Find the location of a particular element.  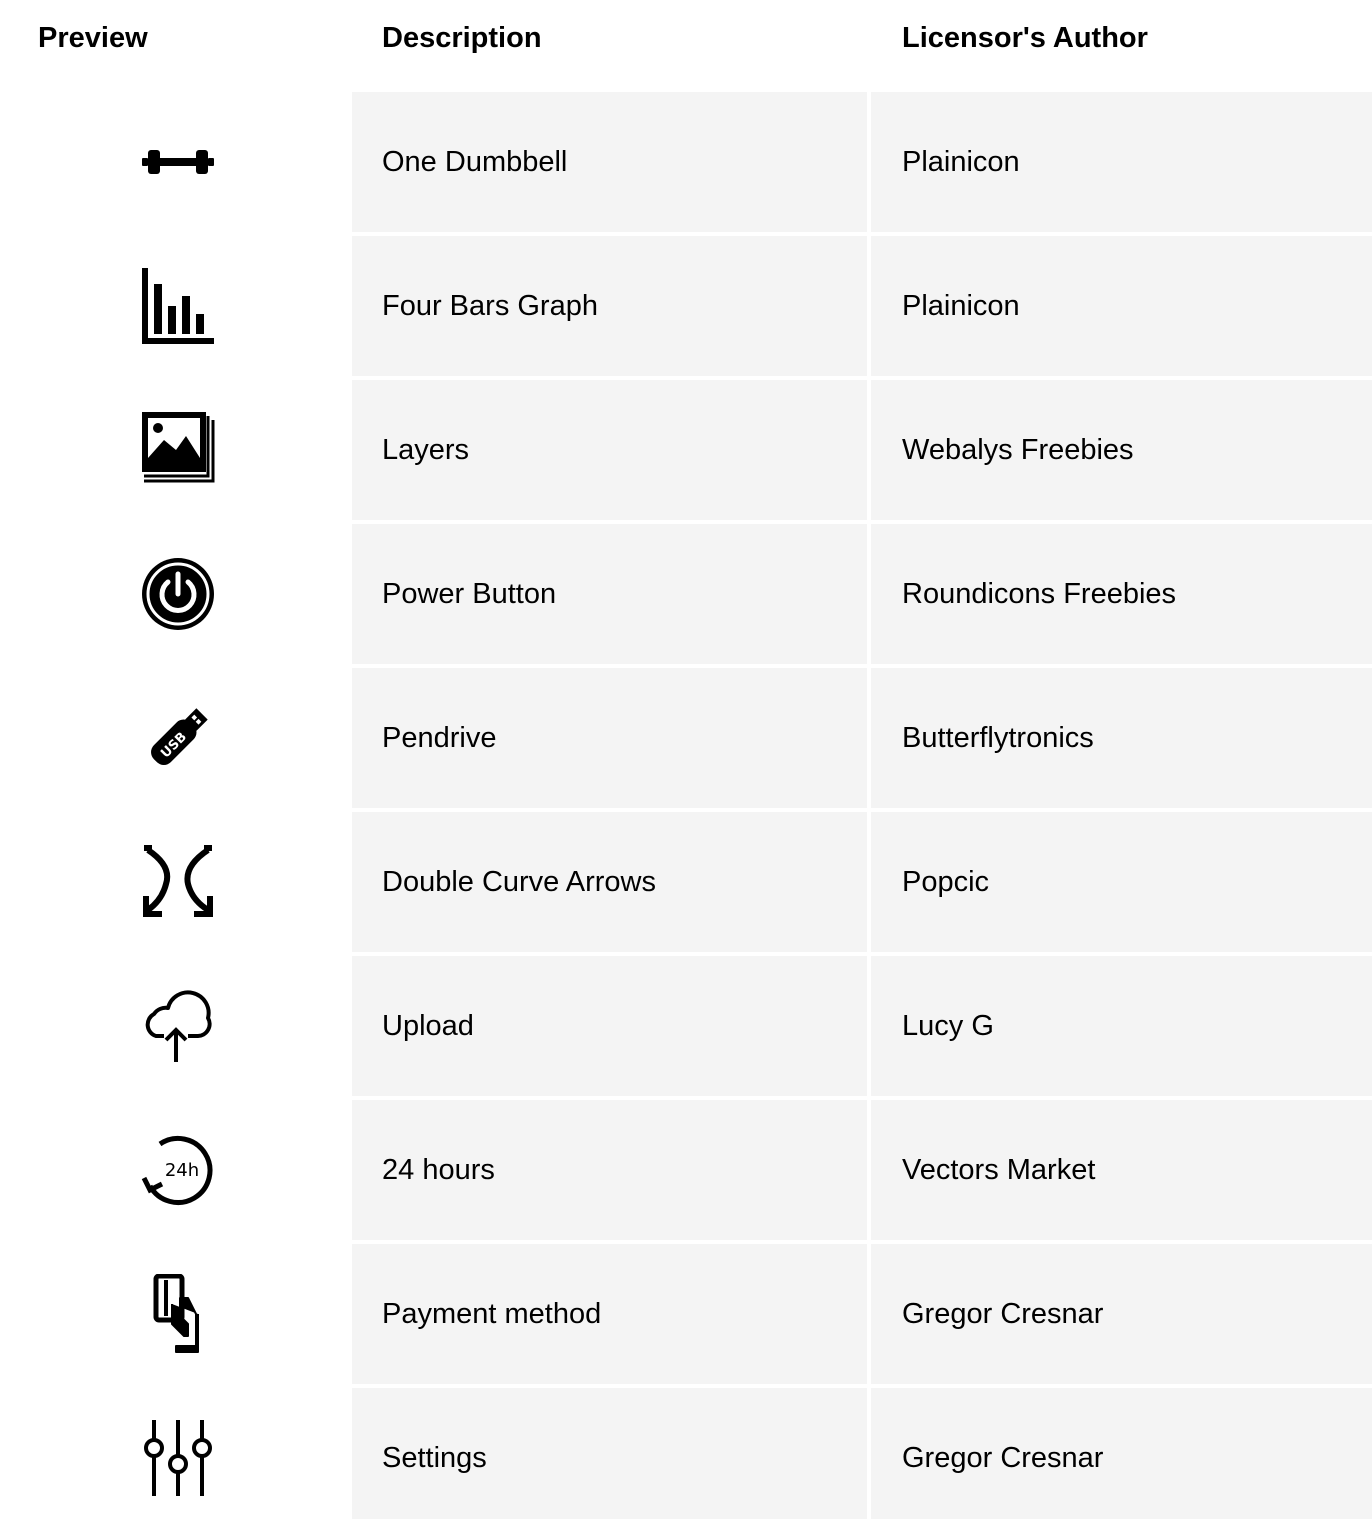

cloud-upload-icon is located at coordinates (178, 1026).